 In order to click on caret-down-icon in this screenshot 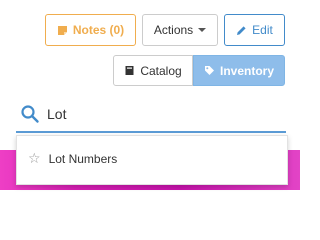, I will do `click(202, 30)`.